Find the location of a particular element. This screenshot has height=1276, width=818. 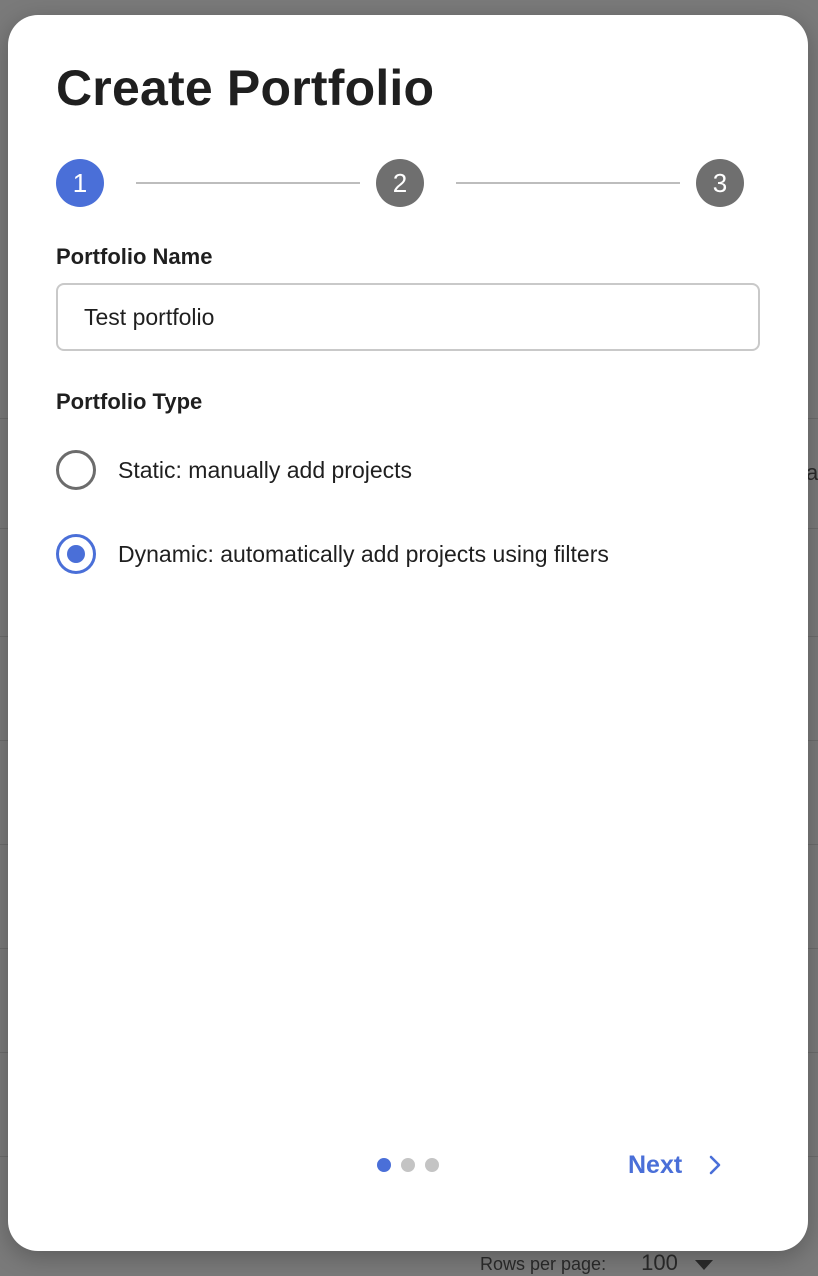

chevron-right-icon is located at coordinates (715, 1165).